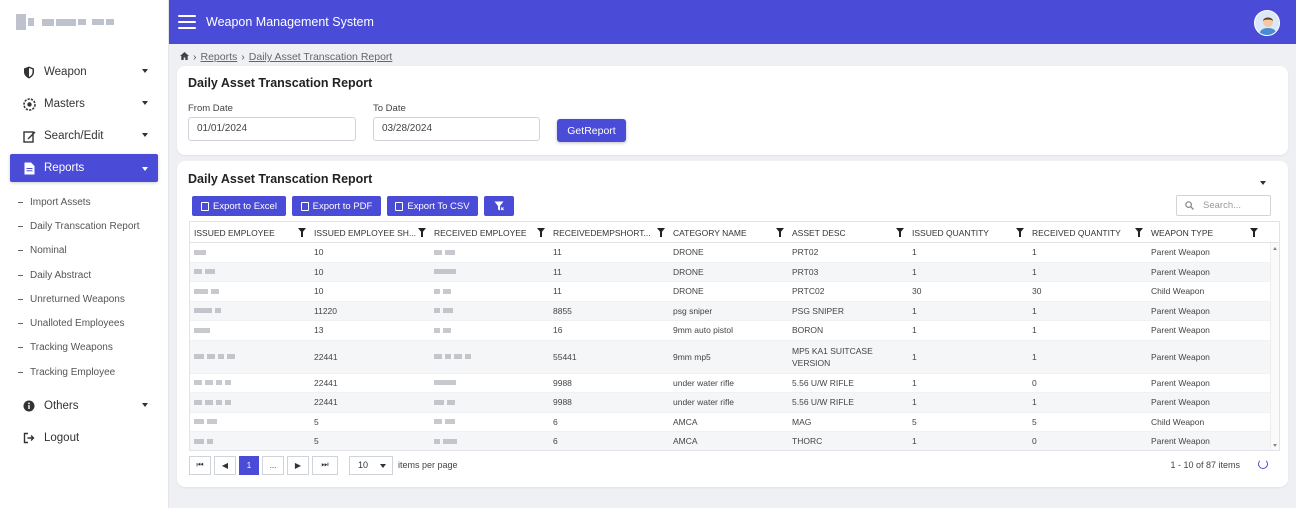 This screenshot has height=508, width=1296. Describe the element at coordinates (818, 310) in the screenshot. I see `table-cell: PSG SNIPER` at that location.